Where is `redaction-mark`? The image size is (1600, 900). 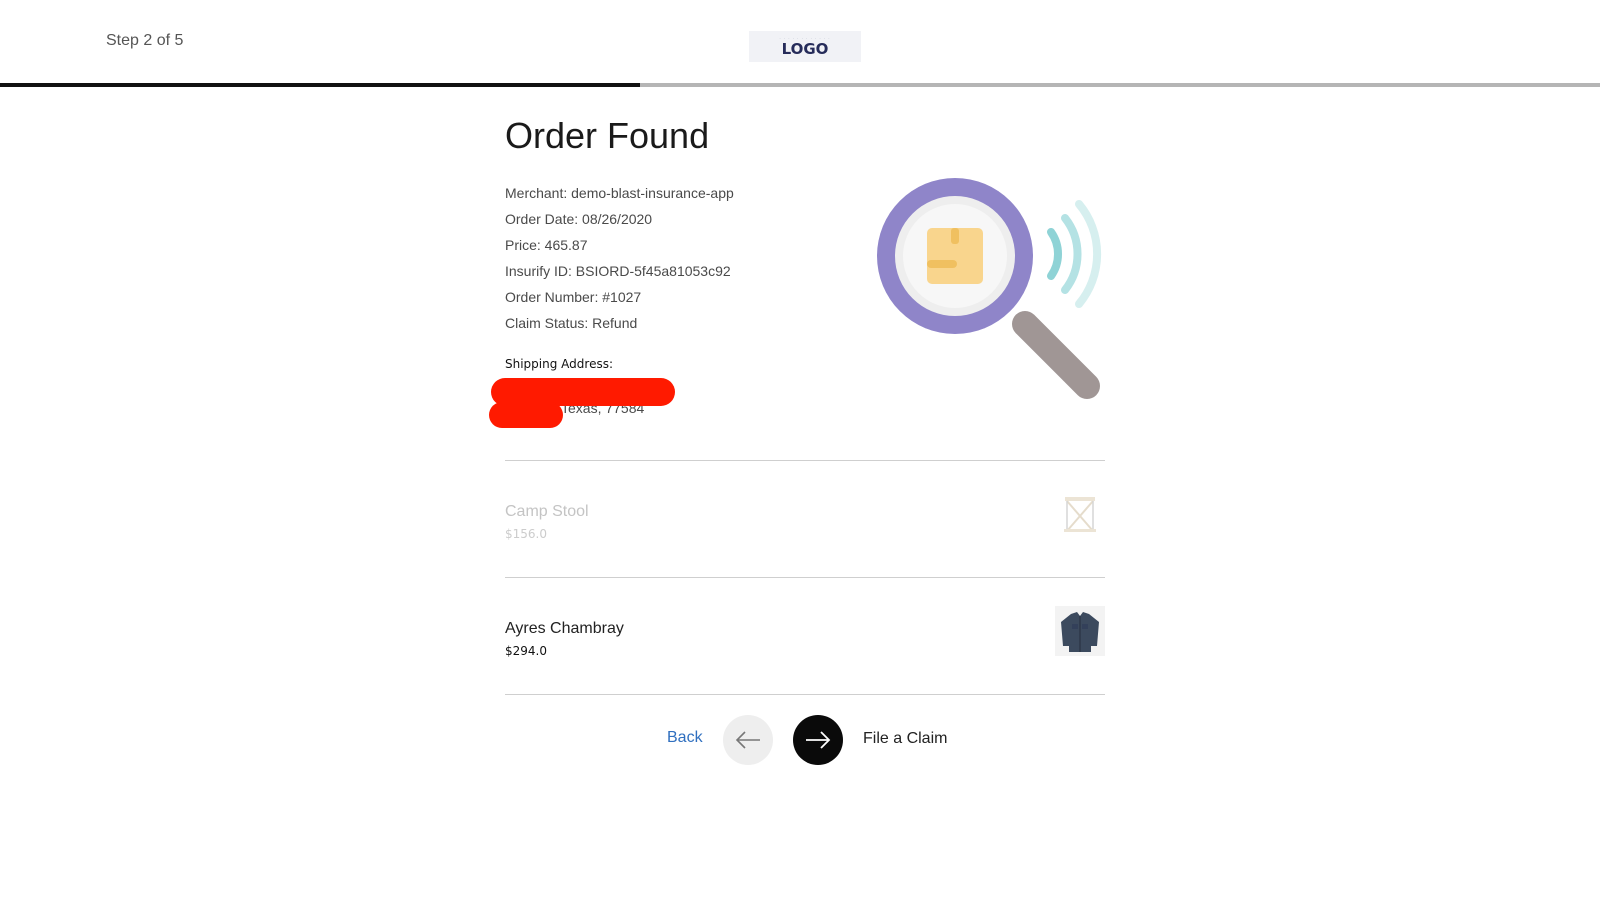 redaction-mark is located at coordinates (526, 415).